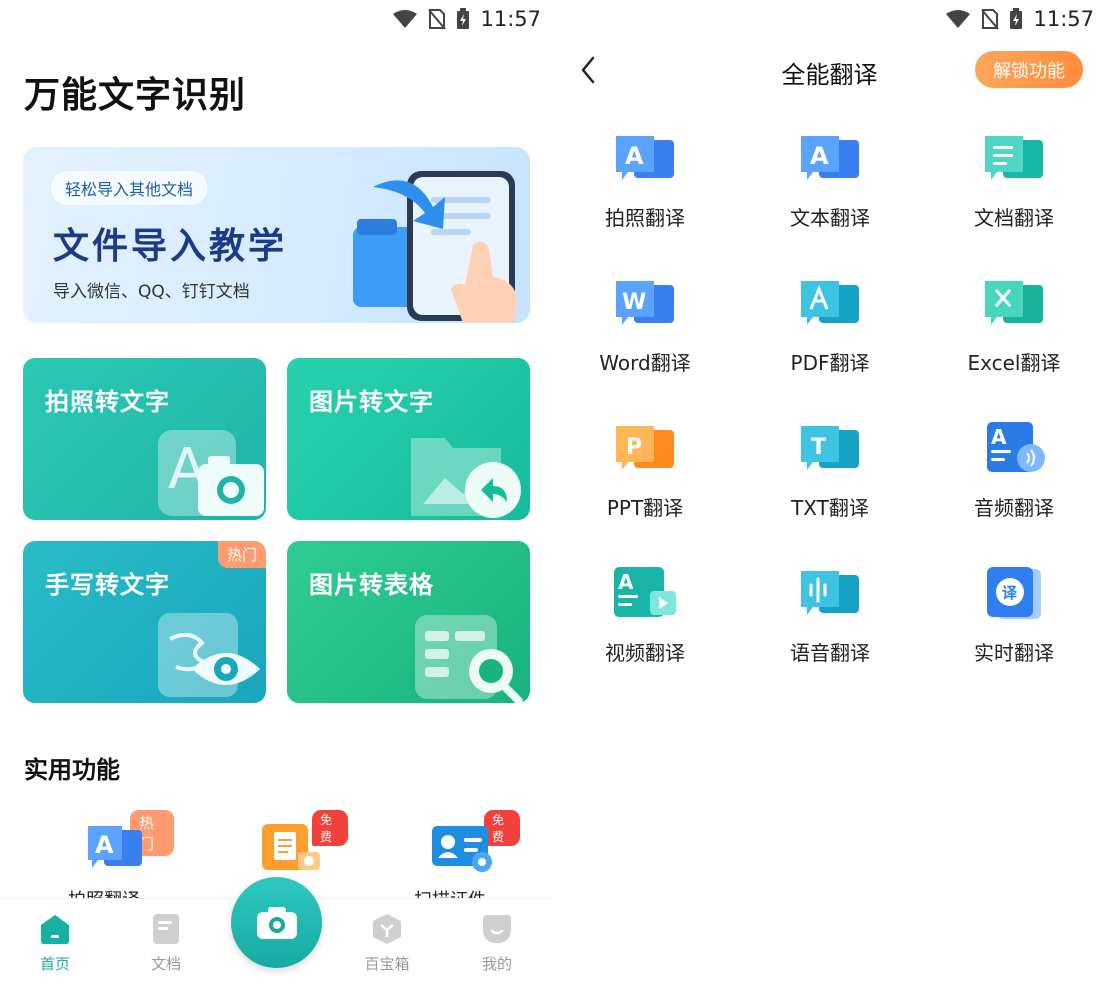 This screenshot has width=1106, height=983. What do you see at coordinates (497, 943) in the screenshot?
I see `tab-profile: 我的` at bounding box center [497, 943].